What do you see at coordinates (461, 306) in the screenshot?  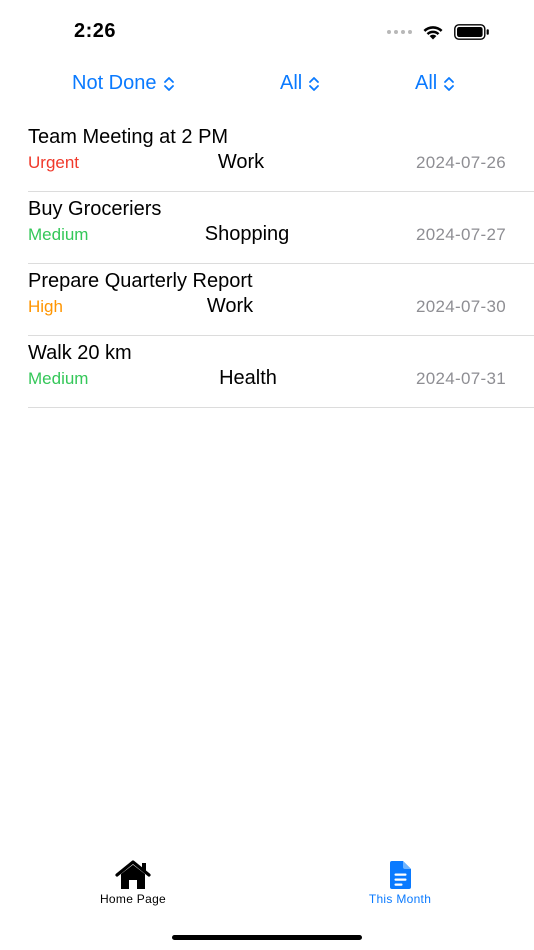 I see `task-date: 2024-07-30` at bounding box center [461, 306].